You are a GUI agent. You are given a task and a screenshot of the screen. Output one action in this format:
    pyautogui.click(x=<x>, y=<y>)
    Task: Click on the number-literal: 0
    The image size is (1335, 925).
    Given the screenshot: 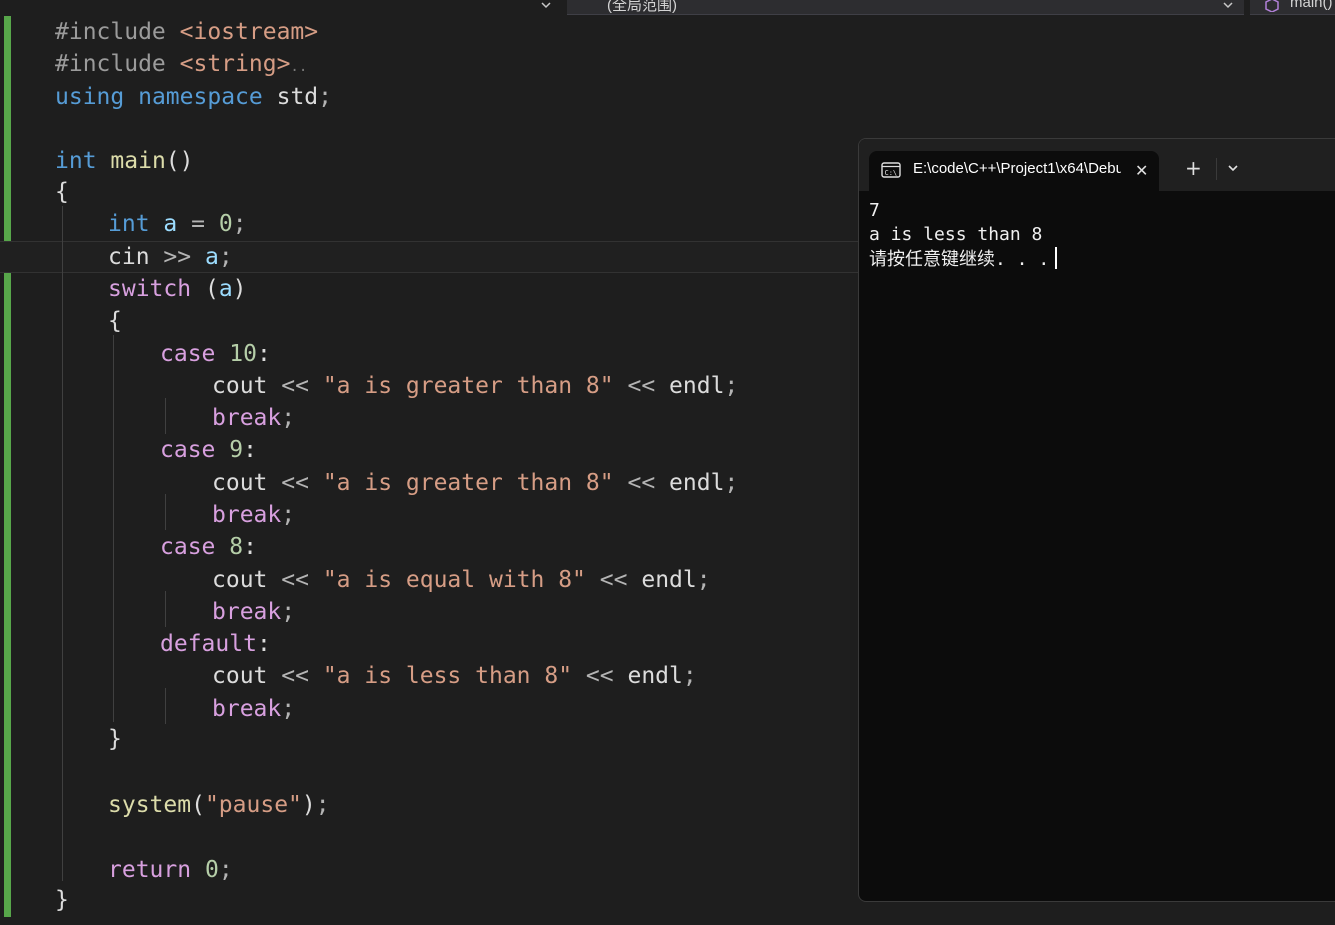 What is the action you would take?
    pyautogui.click(x=225, y=224)
    